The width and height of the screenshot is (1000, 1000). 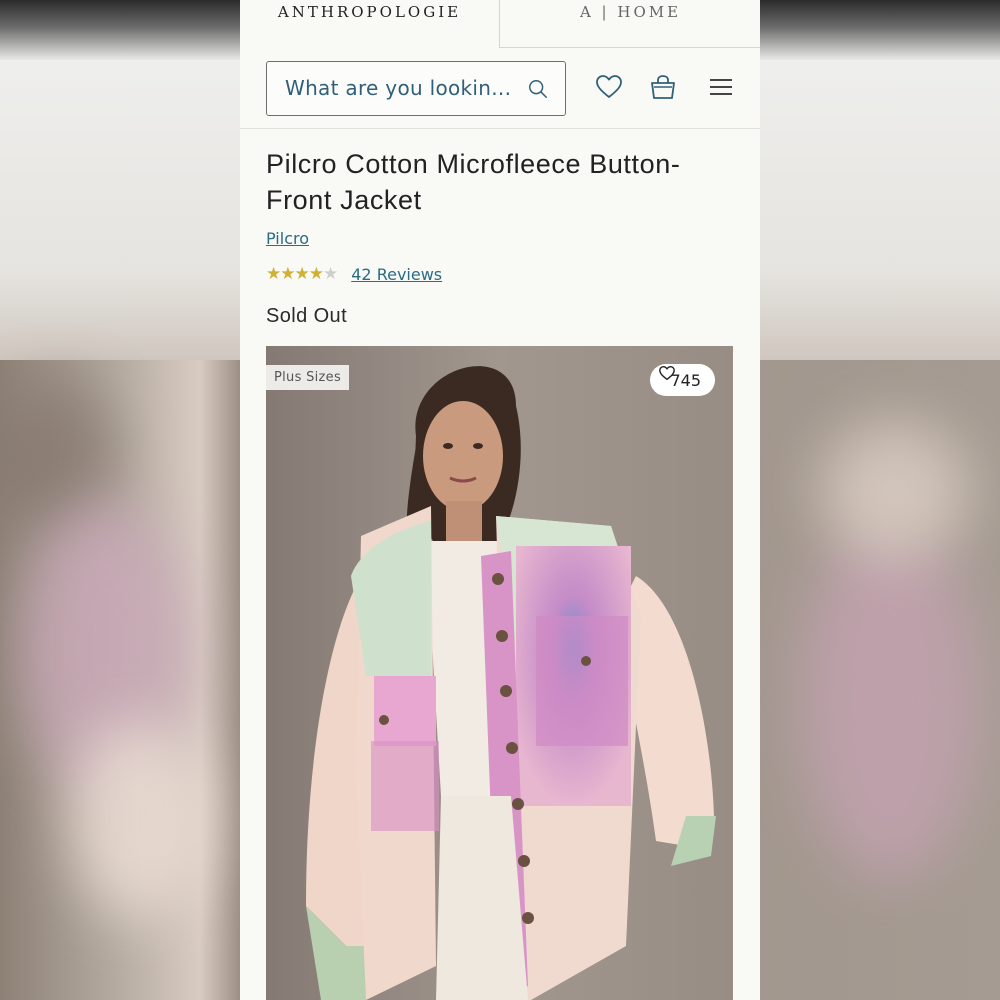 I want to click on home-tab: A | HOME, so click(x=629, y=24).